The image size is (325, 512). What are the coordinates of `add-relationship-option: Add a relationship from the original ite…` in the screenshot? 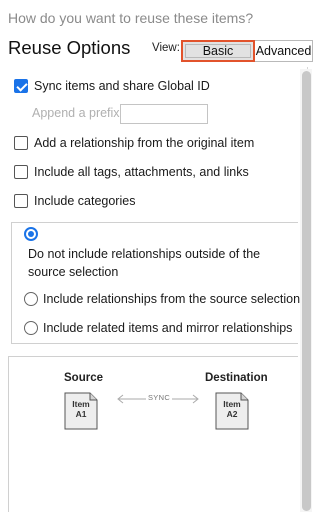 It's located at (134, 143).